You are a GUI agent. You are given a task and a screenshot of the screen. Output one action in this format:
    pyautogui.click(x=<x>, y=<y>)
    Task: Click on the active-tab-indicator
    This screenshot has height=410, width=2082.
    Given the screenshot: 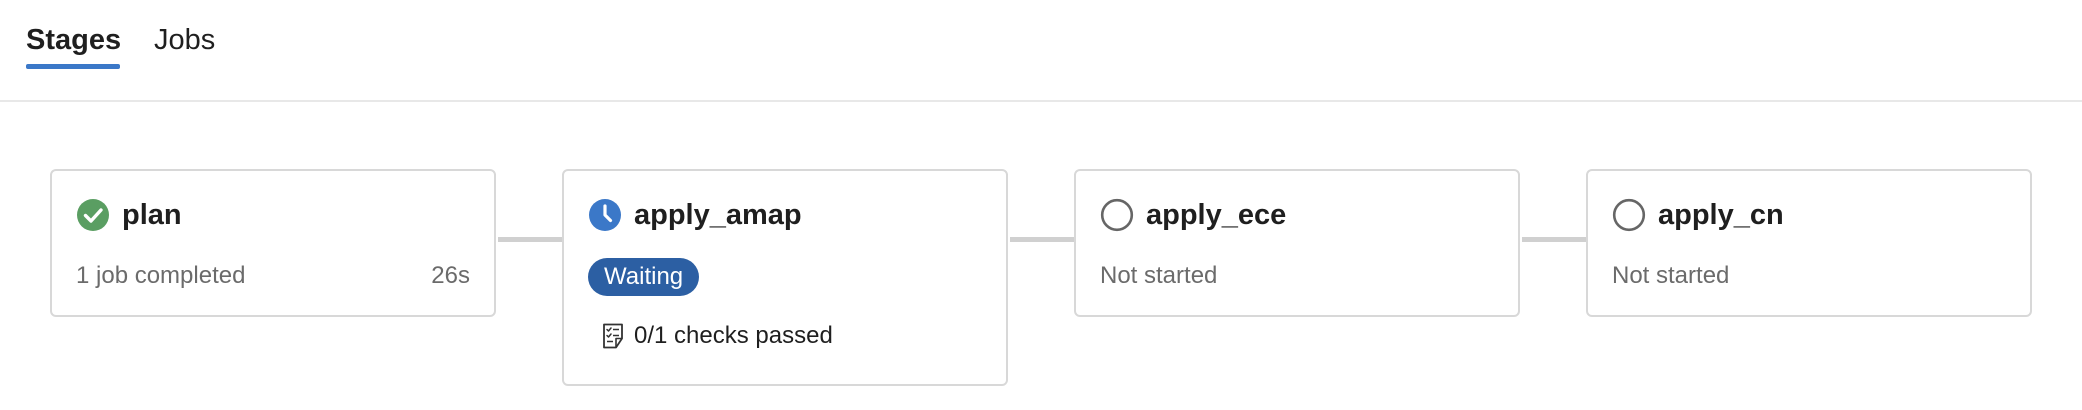 What is the action you would take?
    pyautogui.click(x=73, y=66)
    